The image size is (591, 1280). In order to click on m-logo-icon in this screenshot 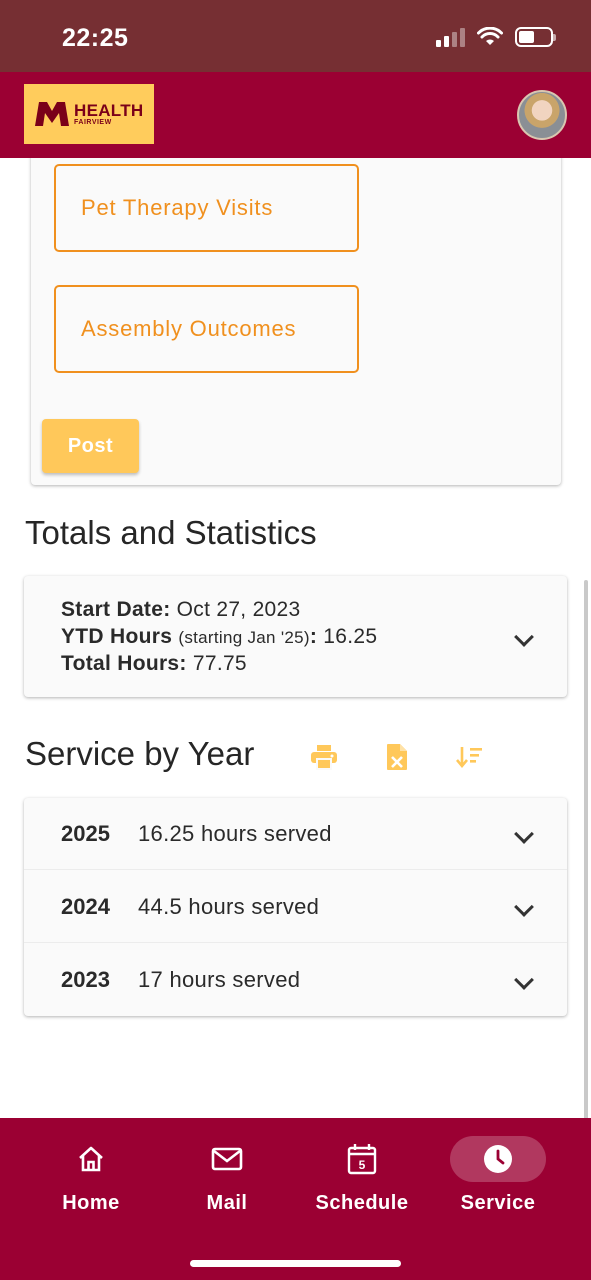, I will do `click(52, 114)`.